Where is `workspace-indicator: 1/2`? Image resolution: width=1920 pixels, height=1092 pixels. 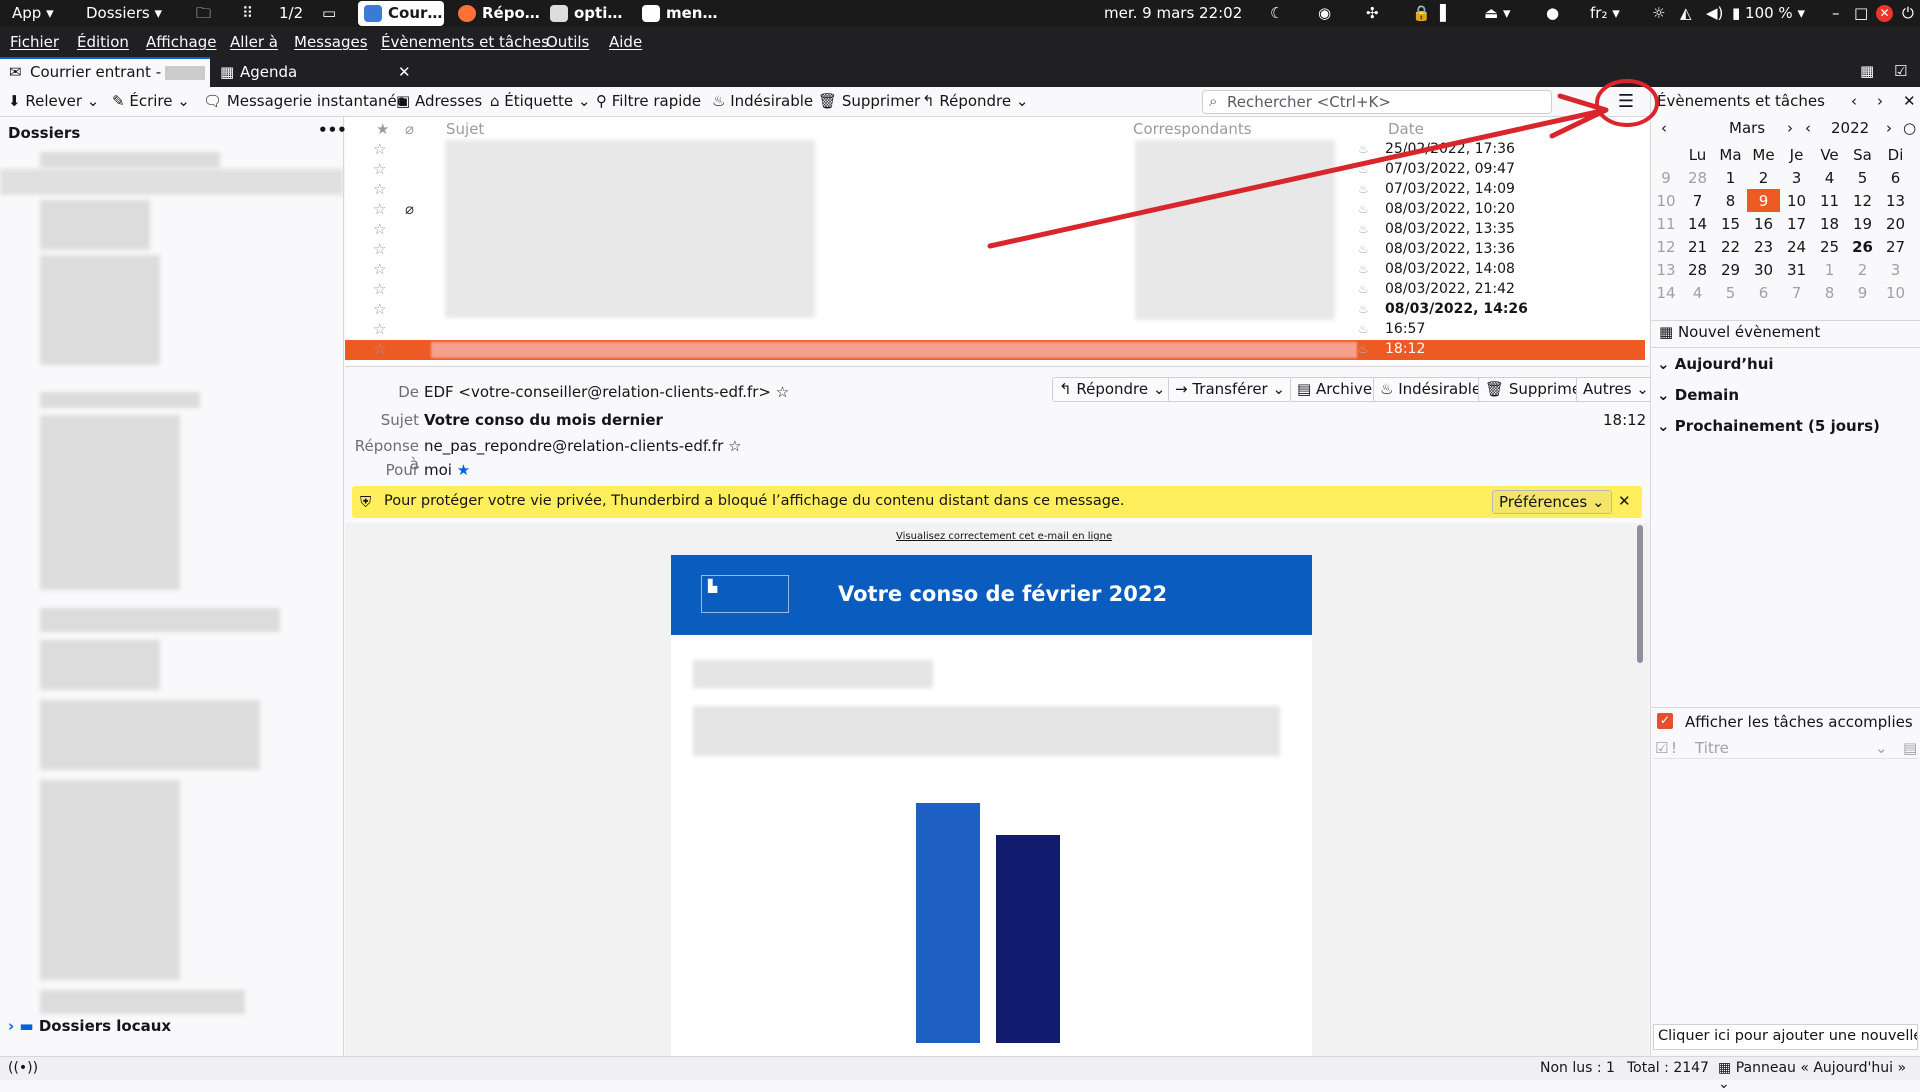
workspace-indicator: 1/2 is located at coordinates (291, 13).